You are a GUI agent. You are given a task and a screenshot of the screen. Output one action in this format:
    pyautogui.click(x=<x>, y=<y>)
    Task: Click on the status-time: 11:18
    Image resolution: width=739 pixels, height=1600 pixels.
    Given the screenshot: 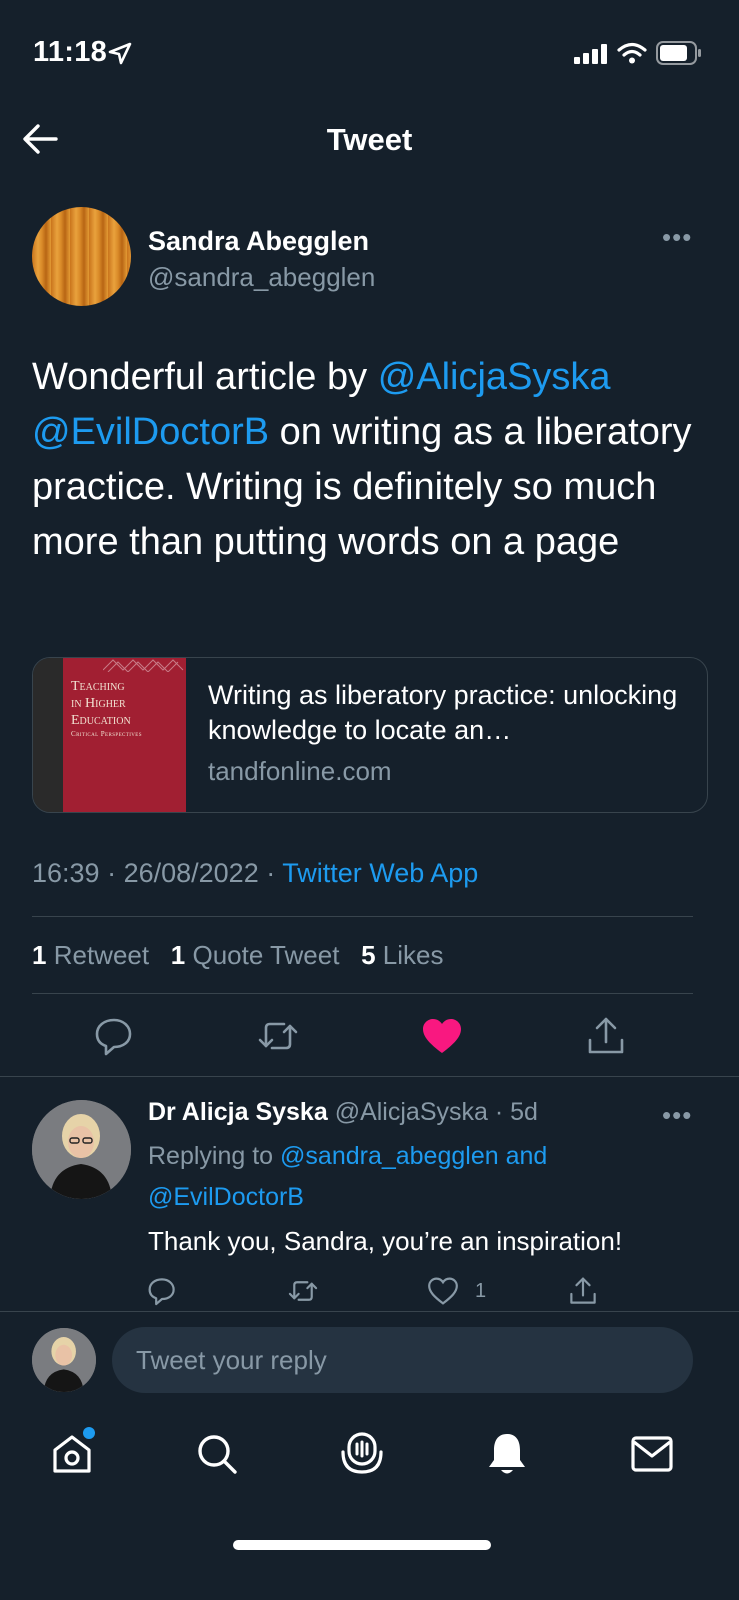 What is the action you would take?
    pyautogui.click(x=70, y=52)
    